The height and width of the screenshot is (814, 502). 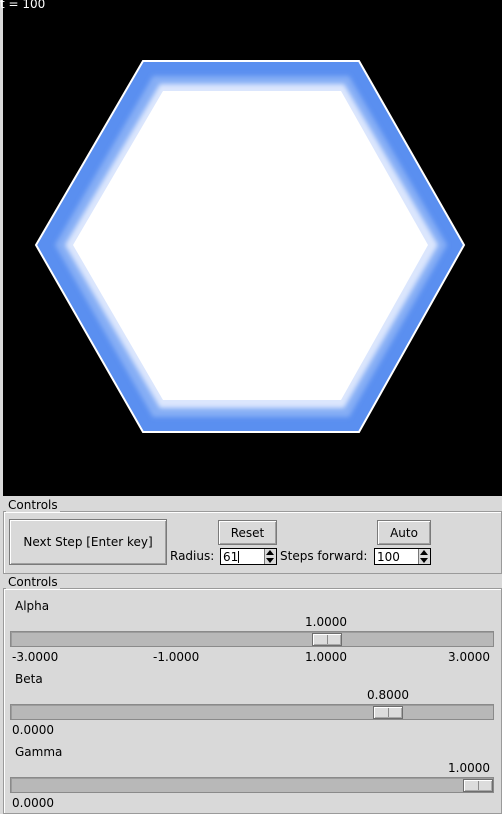 I want to click on gamma-value: 1.0000, so click(x=469, y=768).